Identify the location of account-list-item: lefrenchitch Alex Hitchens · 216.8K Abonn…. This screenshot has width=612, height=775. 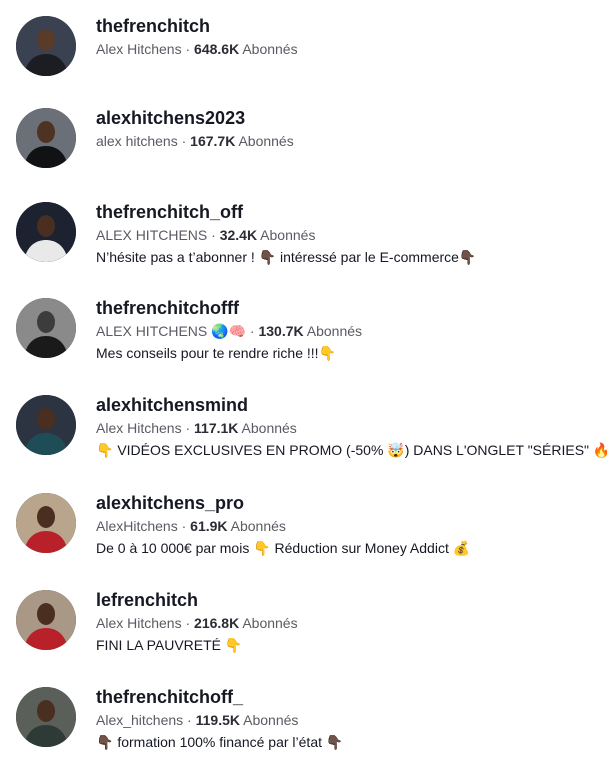
(306, 633).